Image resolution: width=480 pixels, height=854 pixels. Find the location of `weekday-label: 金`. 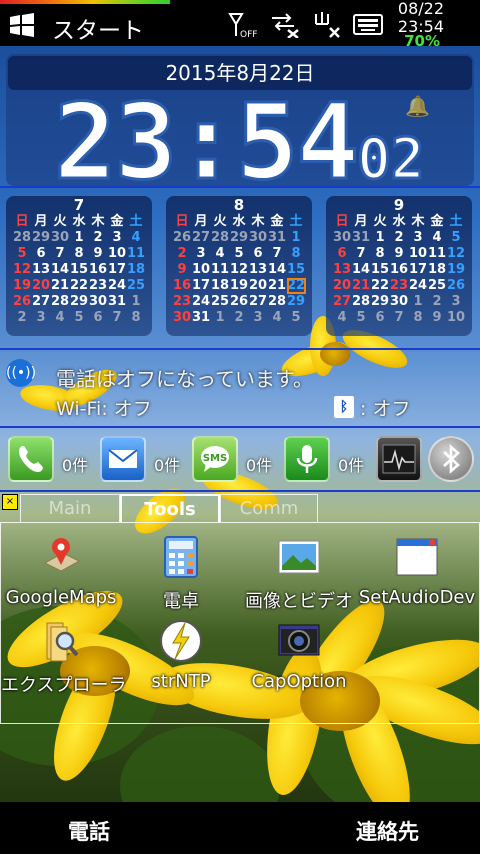

weekday-label: 金 is located at coordinates (437, 221).